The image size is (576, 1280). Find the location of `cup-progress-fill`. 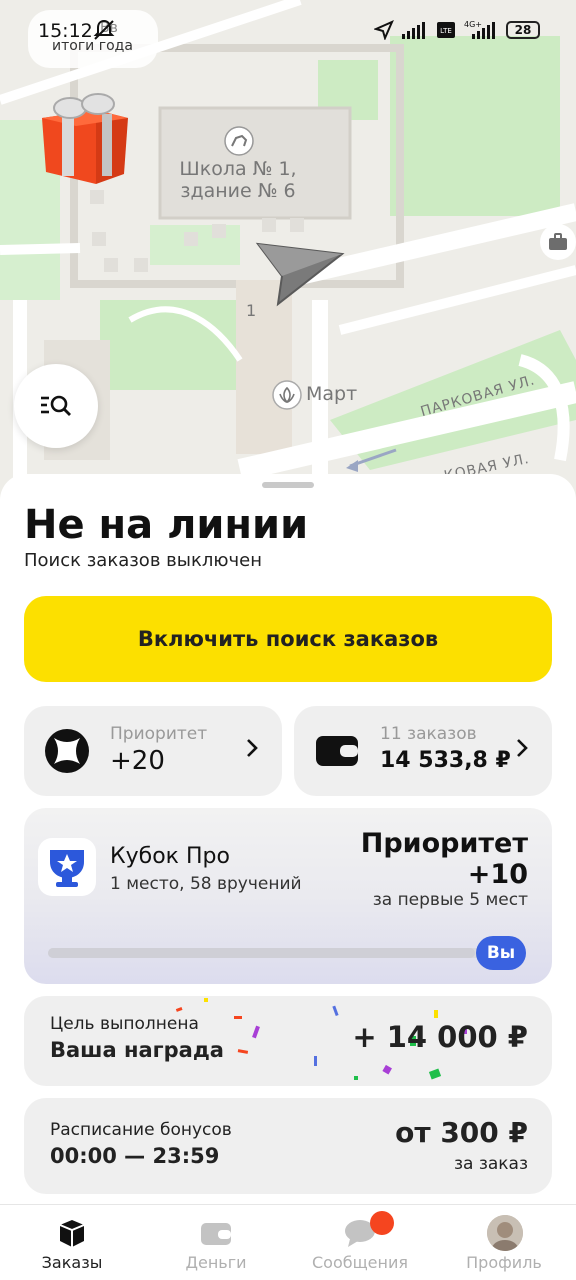

cup-progress-fill is located at coordinates (261, 953).